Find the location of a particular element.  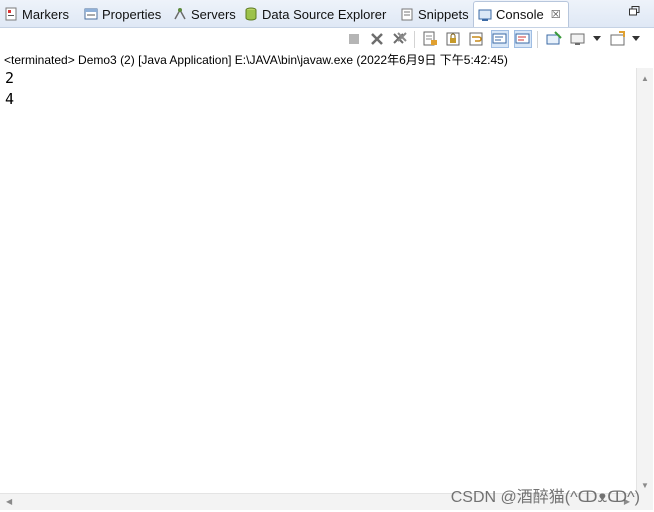

tab-label: Console is located at coordinates (520, 14).